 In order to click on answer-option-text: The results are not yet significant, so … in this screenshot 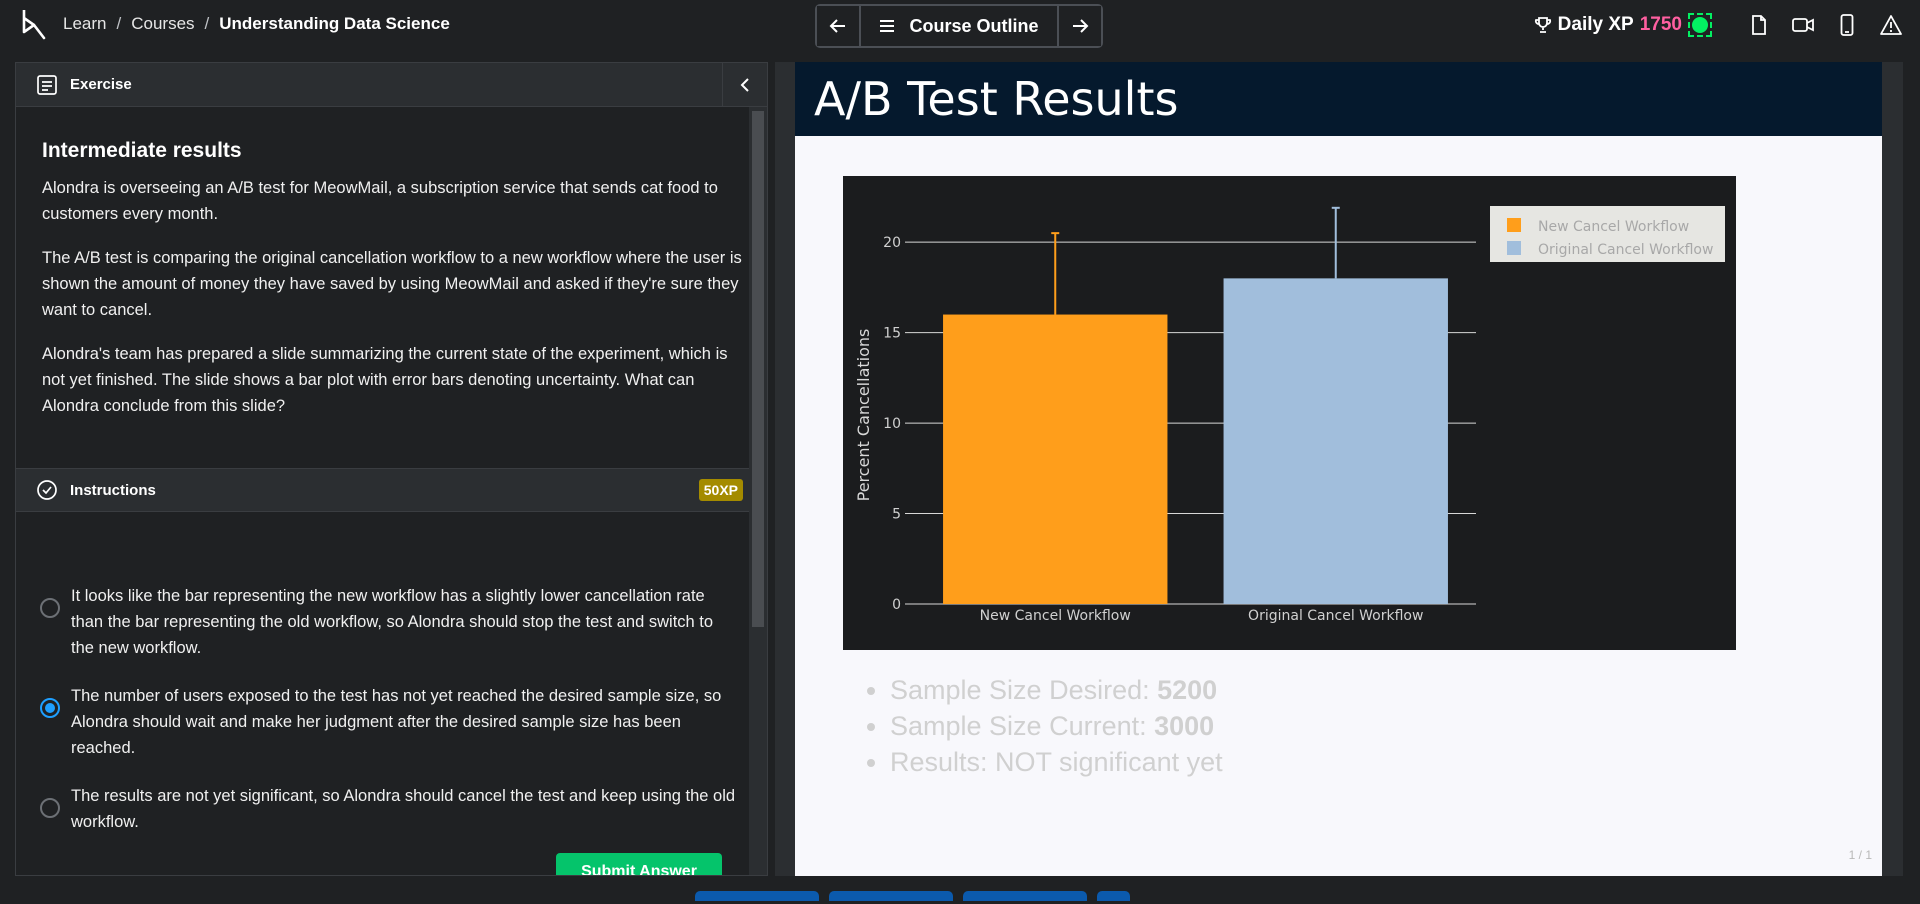, I will do `click(405, 809)`.